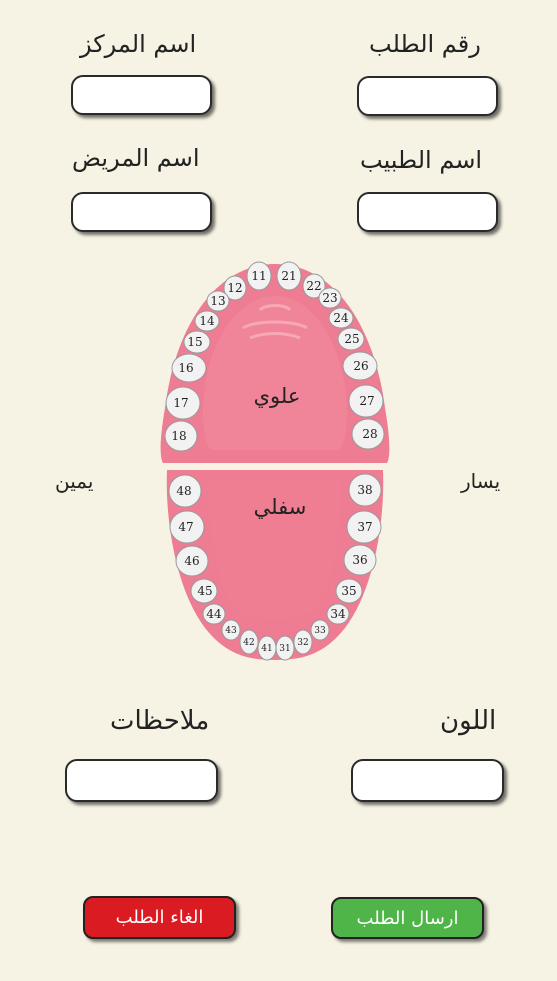  I want to click on left-side-label: يسار, so click(481, 481).